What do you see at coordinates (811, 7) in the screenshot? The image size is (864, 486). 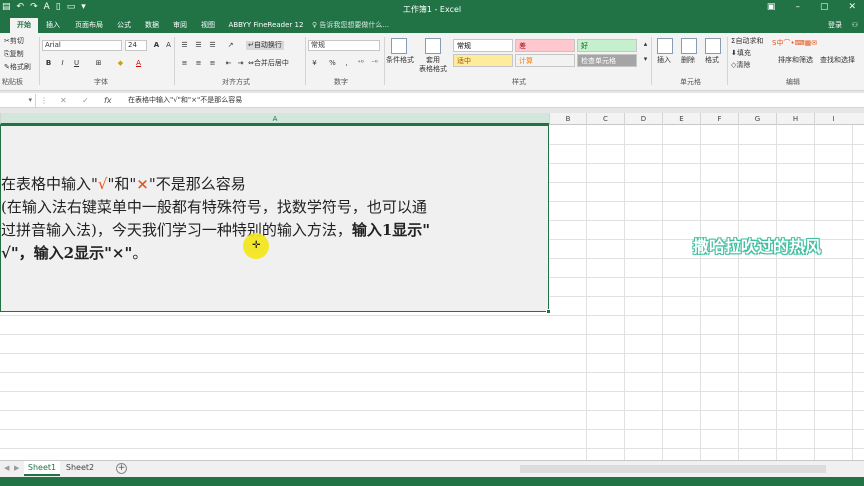 I see `window-controls: ▣ – ▢ ✕` at bounding box center [811, 7].